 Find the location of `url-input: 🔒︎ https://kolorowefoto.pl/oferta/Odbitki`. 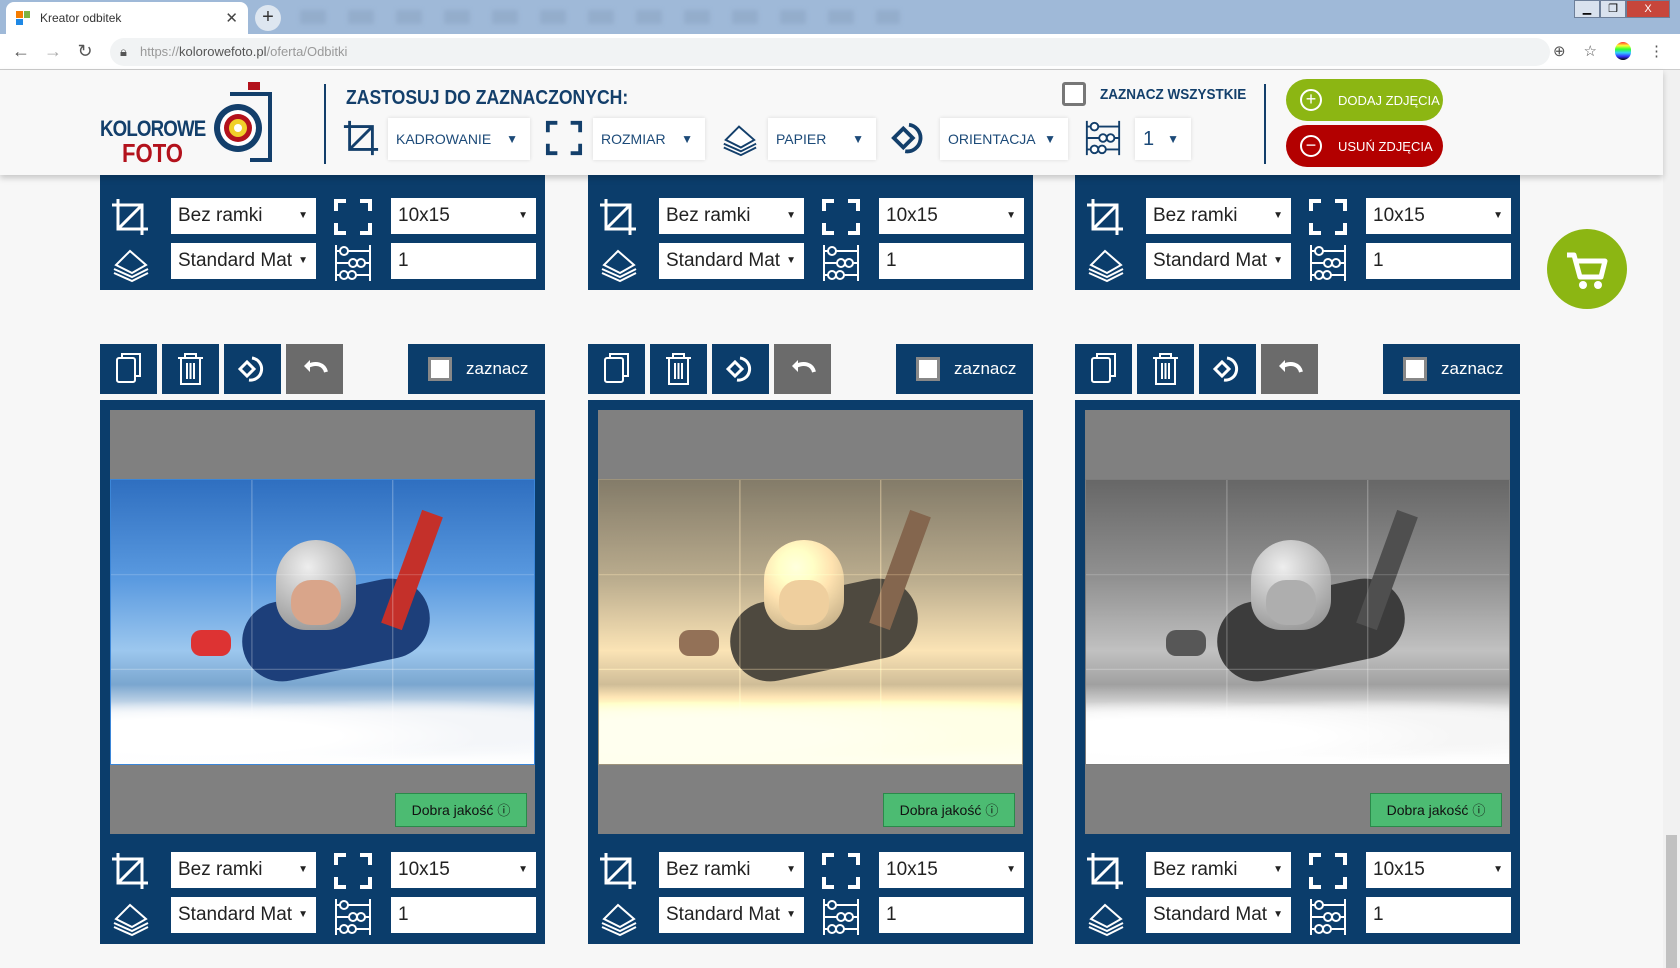

url-input: 🔒︎ https://kolorowefoto.pl/oferta/Odbitki is located at coordinates (830, 52).